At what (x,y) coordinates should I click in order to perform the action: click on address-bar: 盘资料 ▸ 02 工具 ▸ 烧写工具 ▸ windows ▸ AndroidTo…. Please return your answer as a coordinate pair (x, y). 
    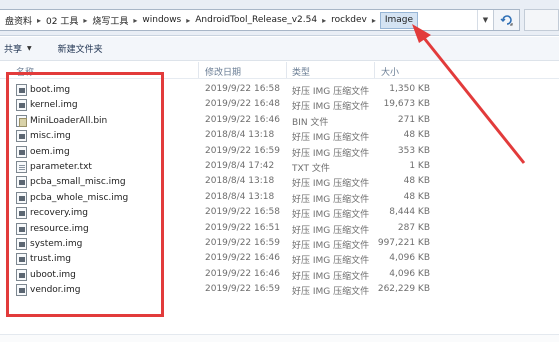
    Looking at the image, I should click on (260, 20).